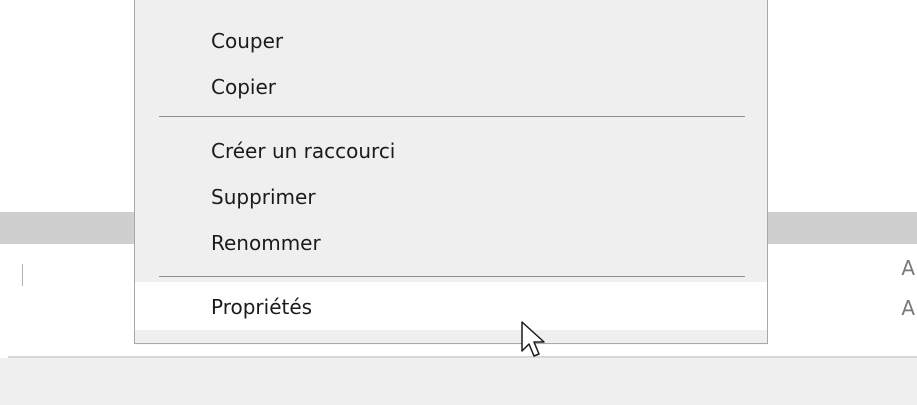 This screenshot has width=917, height=405. Describe the element at coordinates (22, 275) in the screenshot. I see `left-divider-tick` at that location.